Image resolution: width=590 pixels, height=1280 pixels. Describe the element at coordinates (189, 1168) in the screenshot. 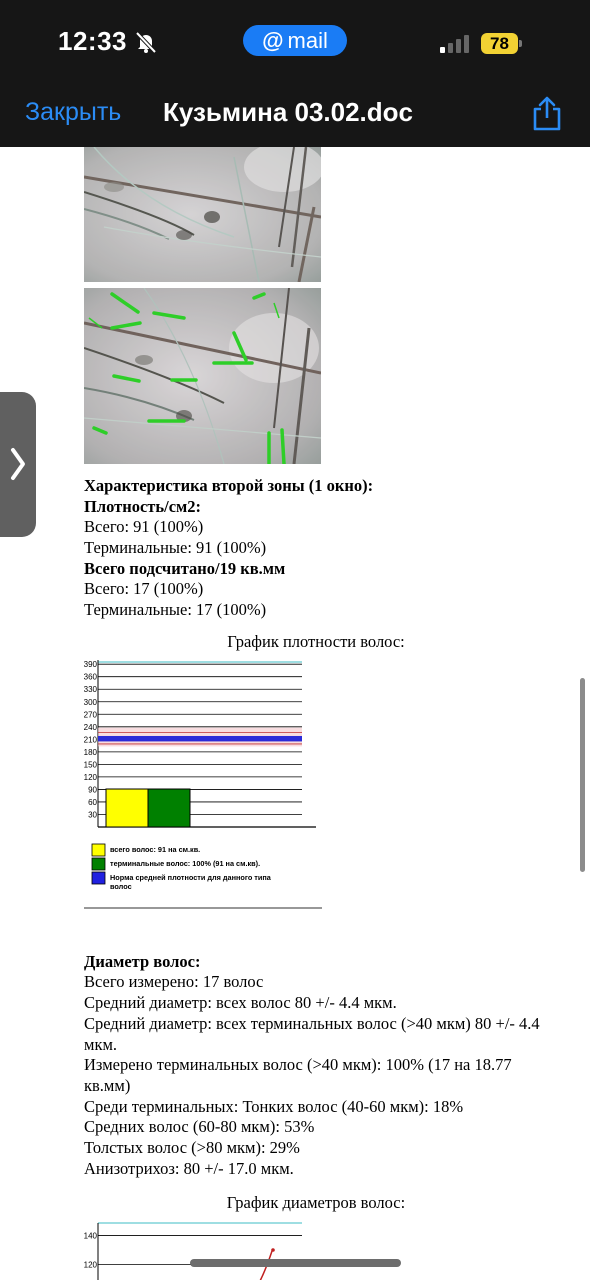

I see `diameter-anisotrichosis: Анизотрихоз: 80 +/- 17.0 мкм.` at that location.